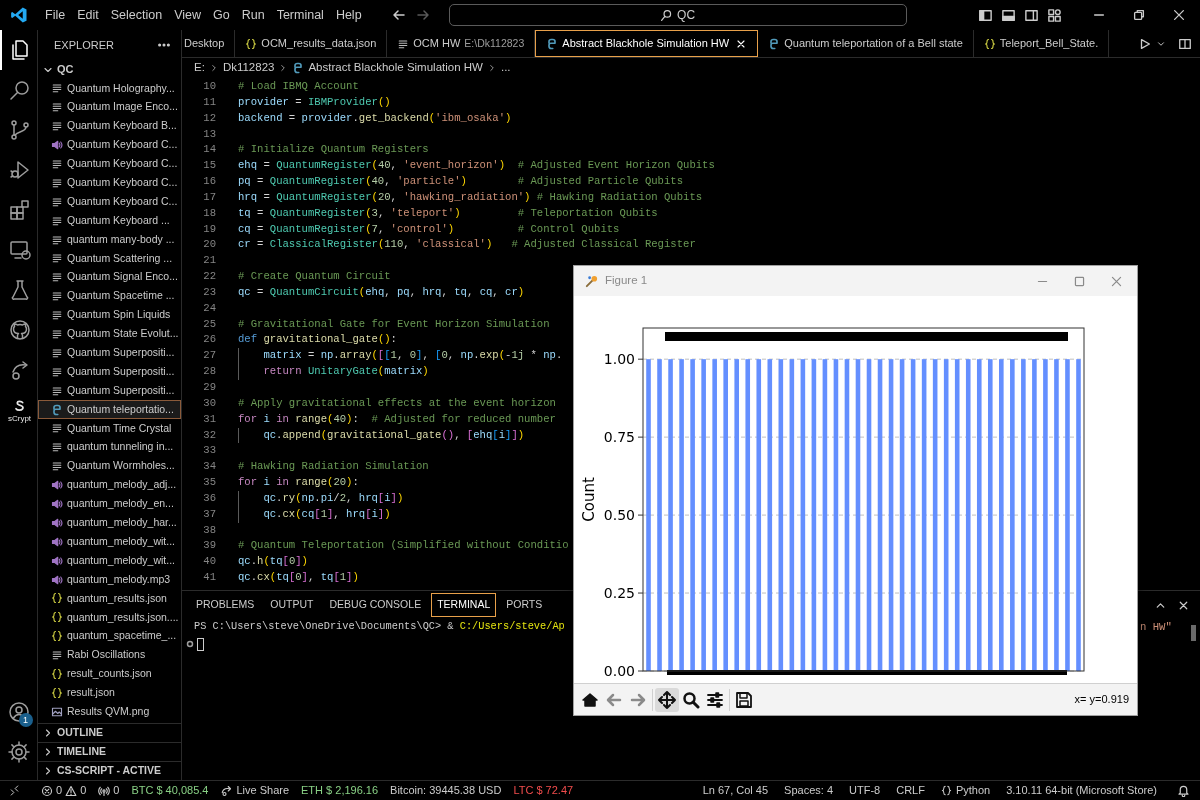  I want to click on maximize-icon, so click(1079, 281).